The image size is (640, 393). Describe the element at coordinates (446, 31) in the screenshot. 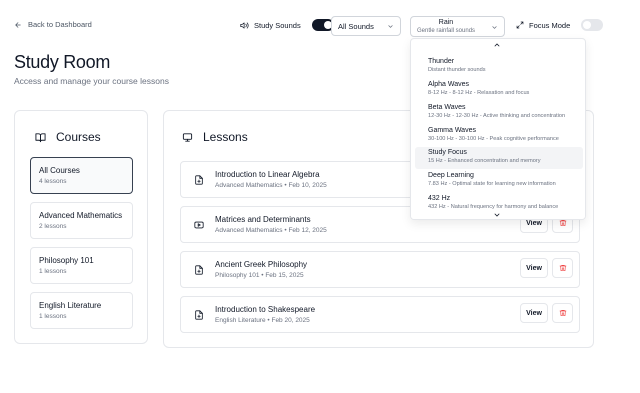

I see `sound-select-subtitle: Gentle rainfall sounds` at that location.